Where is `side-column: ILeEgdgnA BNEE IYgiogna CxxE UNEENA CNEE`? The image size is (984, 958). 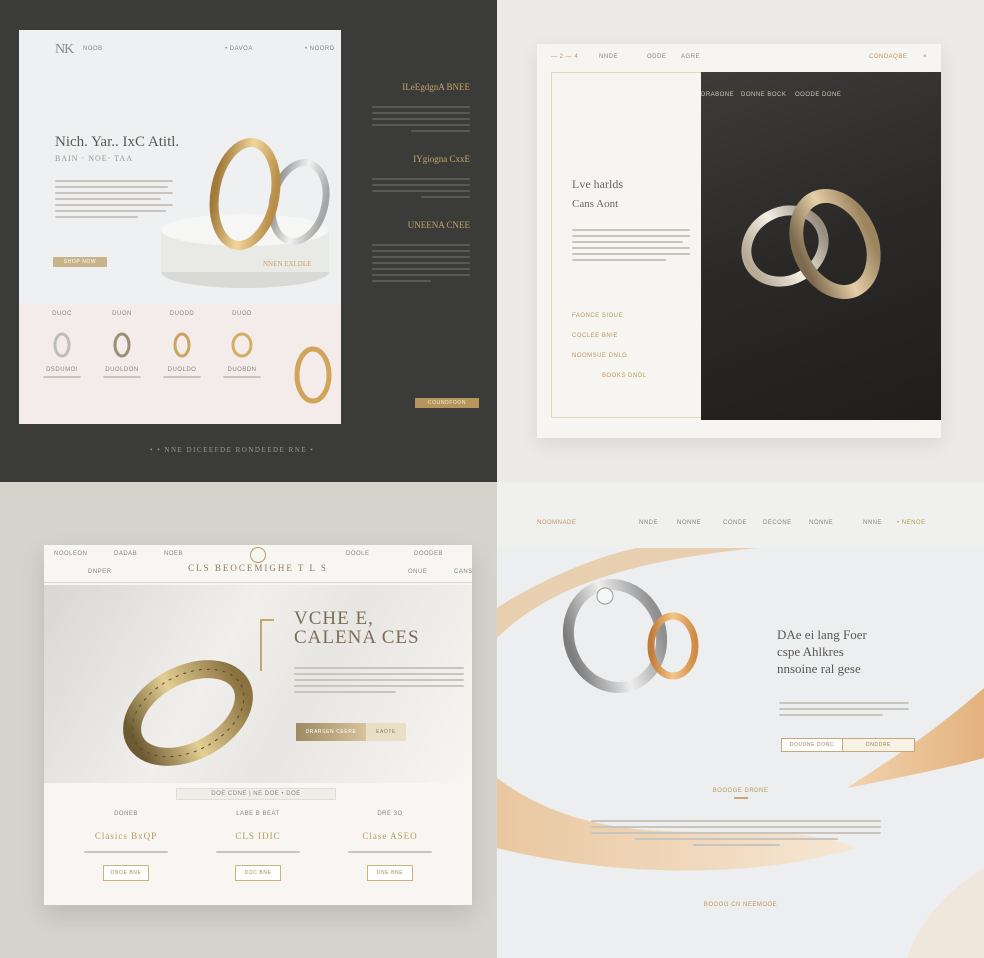 side-column: ILeEgdgnA BNEE IYgiogna CxxE UNEENA CNEE is located at coordinates (421, 193).